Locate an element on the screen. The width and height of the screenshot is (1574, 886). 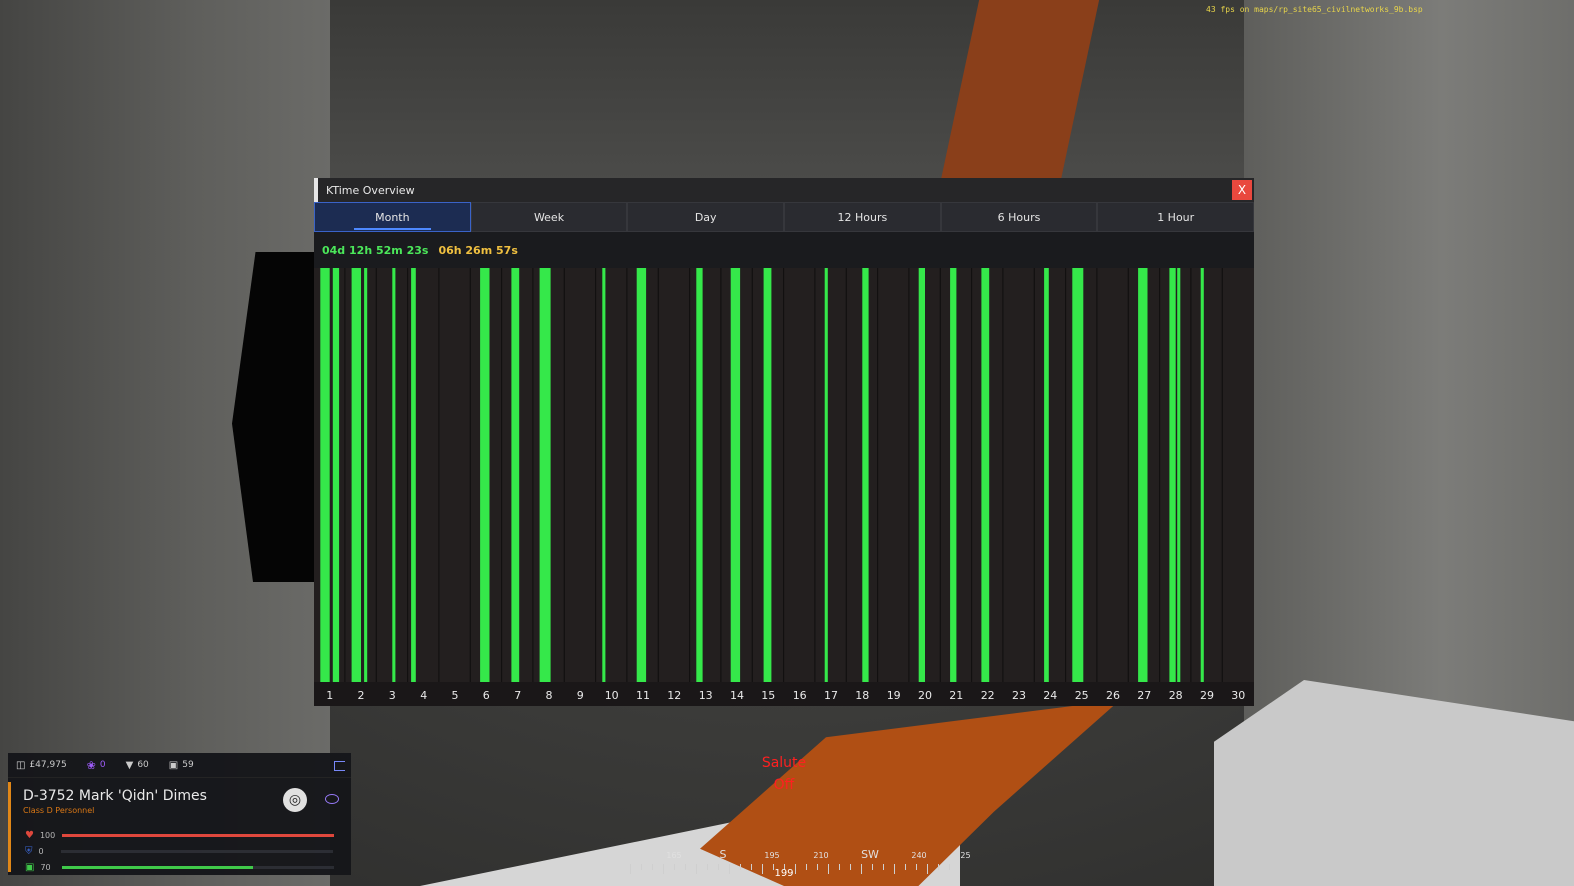
day-label: 19 is located at coordinates (894, 695).